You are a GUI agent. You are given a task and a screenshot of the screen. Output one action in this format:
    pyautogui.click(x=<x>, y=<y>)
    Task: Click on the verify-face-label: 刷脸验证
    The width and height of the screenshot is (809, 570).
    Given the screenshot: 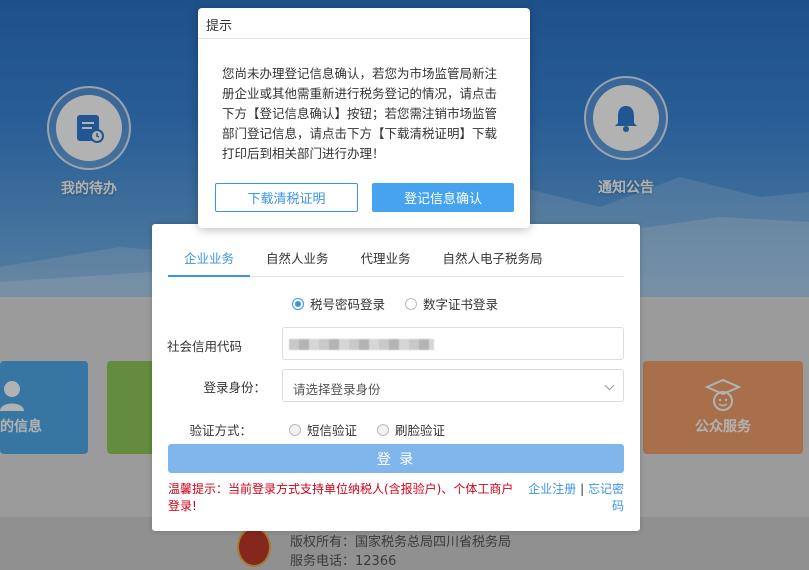 What is the action you would take?
    pyautogui.click(x=420, y=430)
    